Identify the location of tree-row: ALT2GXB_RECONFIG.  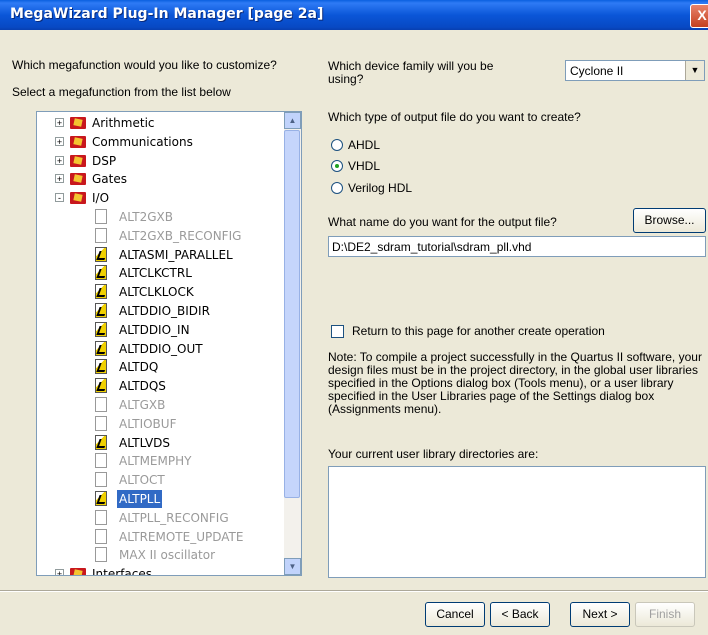
(160, 236).